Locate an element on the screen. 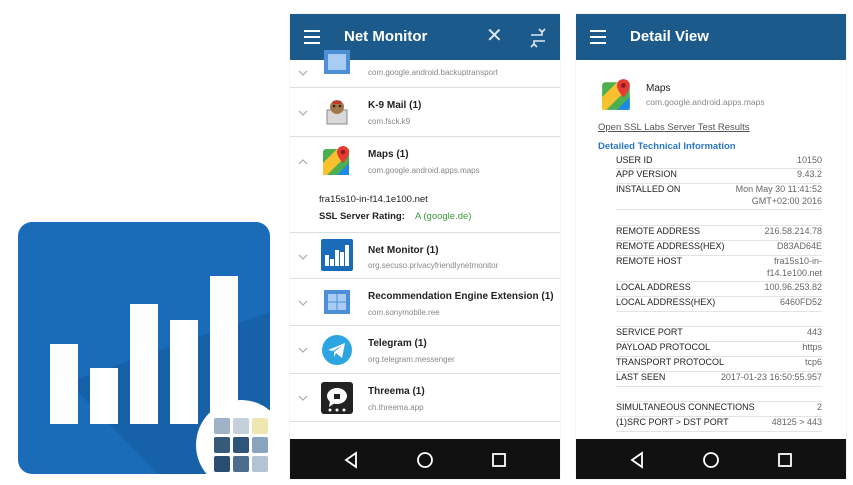 This screenshot has height=485, width=853. ssl-rating-label: SSL Server Rating: is located at coordinates (362, 216).